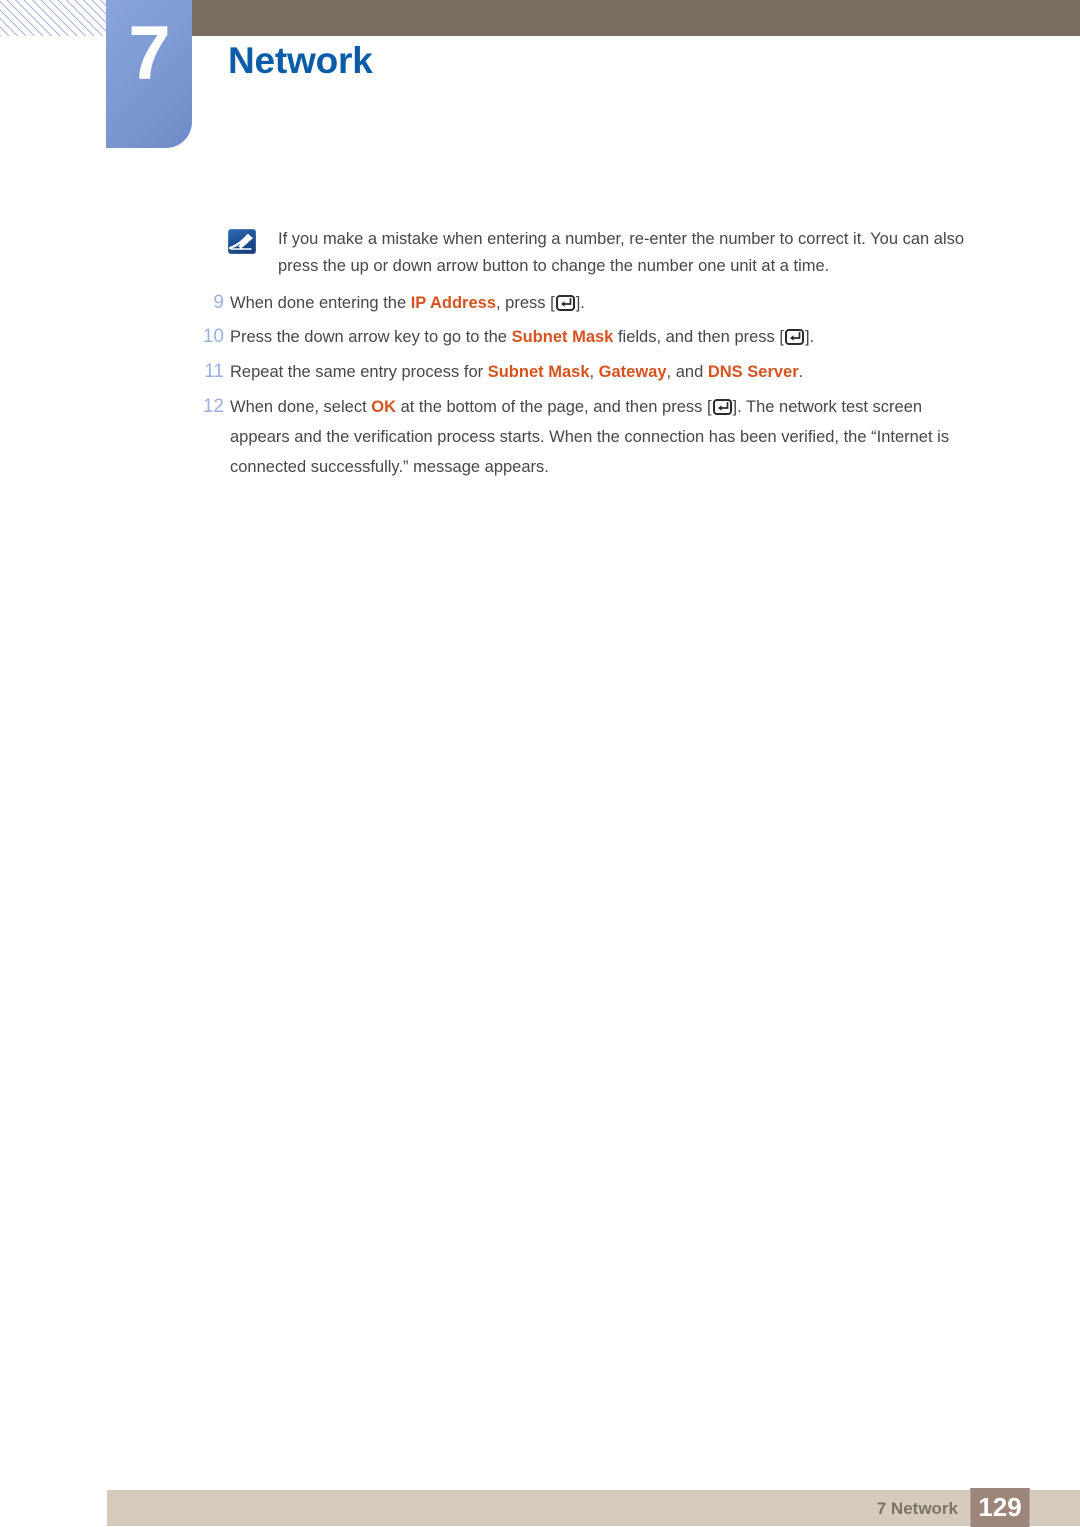  I want to click on text-run: When done entering the, so click(320, 303).